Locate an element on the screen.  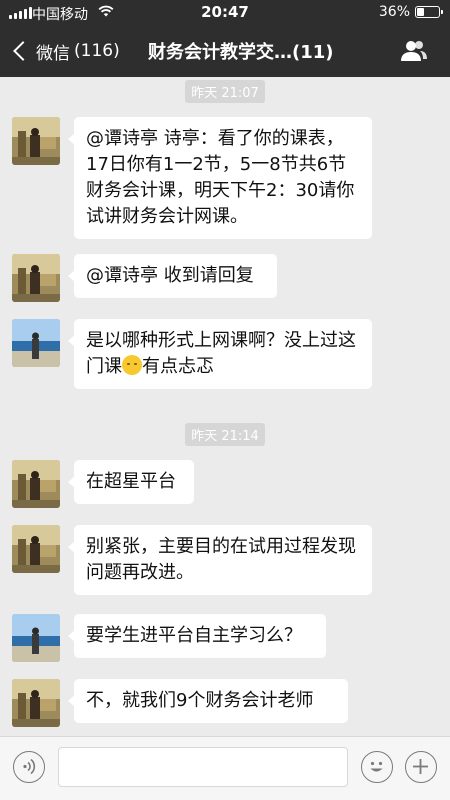
voice-icon is located at coordinates (29, 766).